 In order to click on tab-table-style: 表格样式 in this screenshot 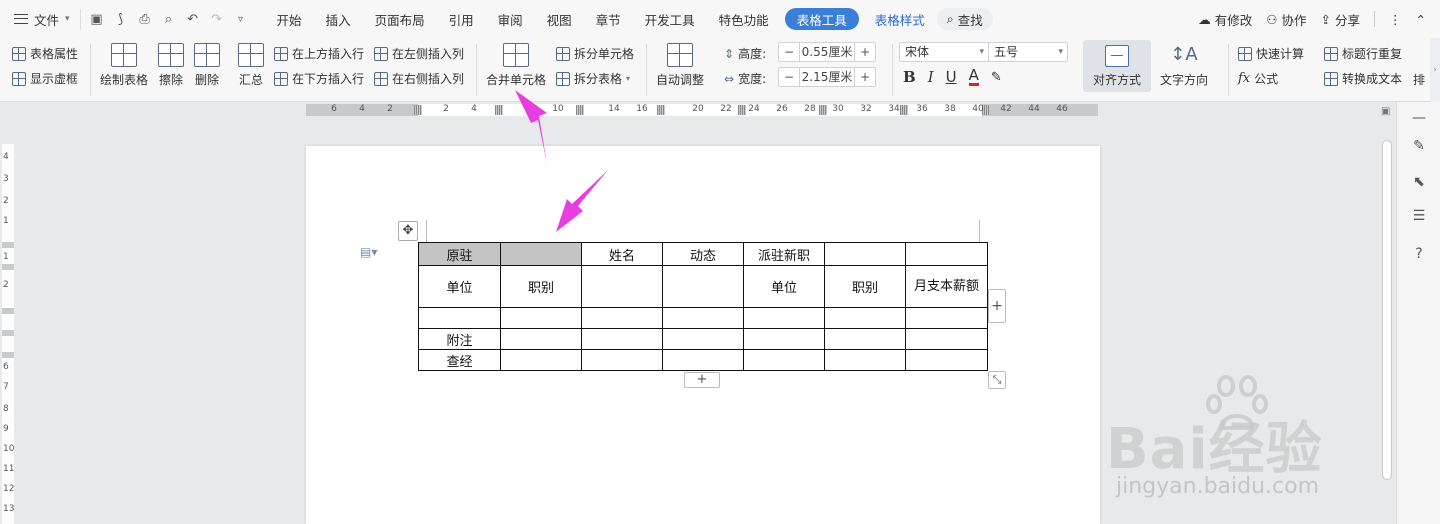, I will do `click(900, 19)`.